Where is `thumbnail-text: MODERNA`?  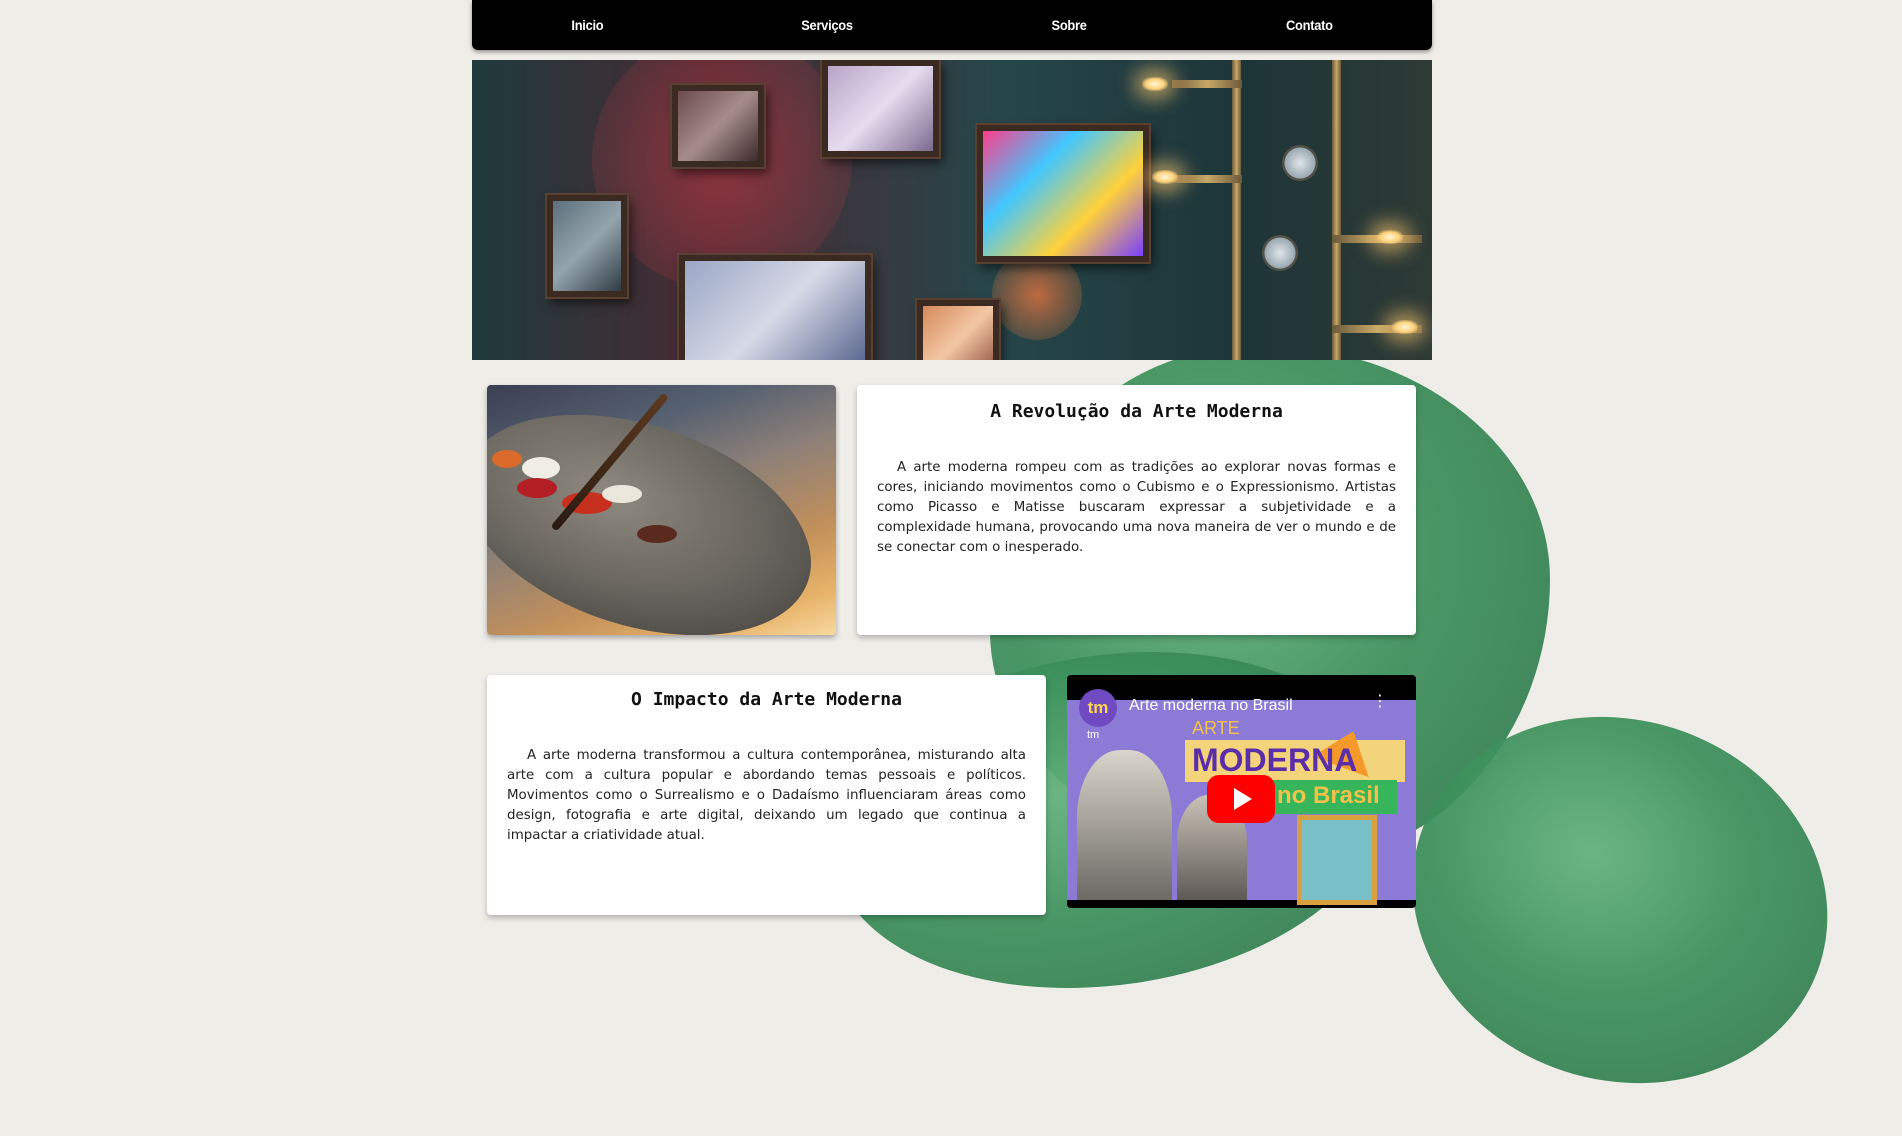
thumbnail-text: MODERNA is located at coordinates (1275, 760).